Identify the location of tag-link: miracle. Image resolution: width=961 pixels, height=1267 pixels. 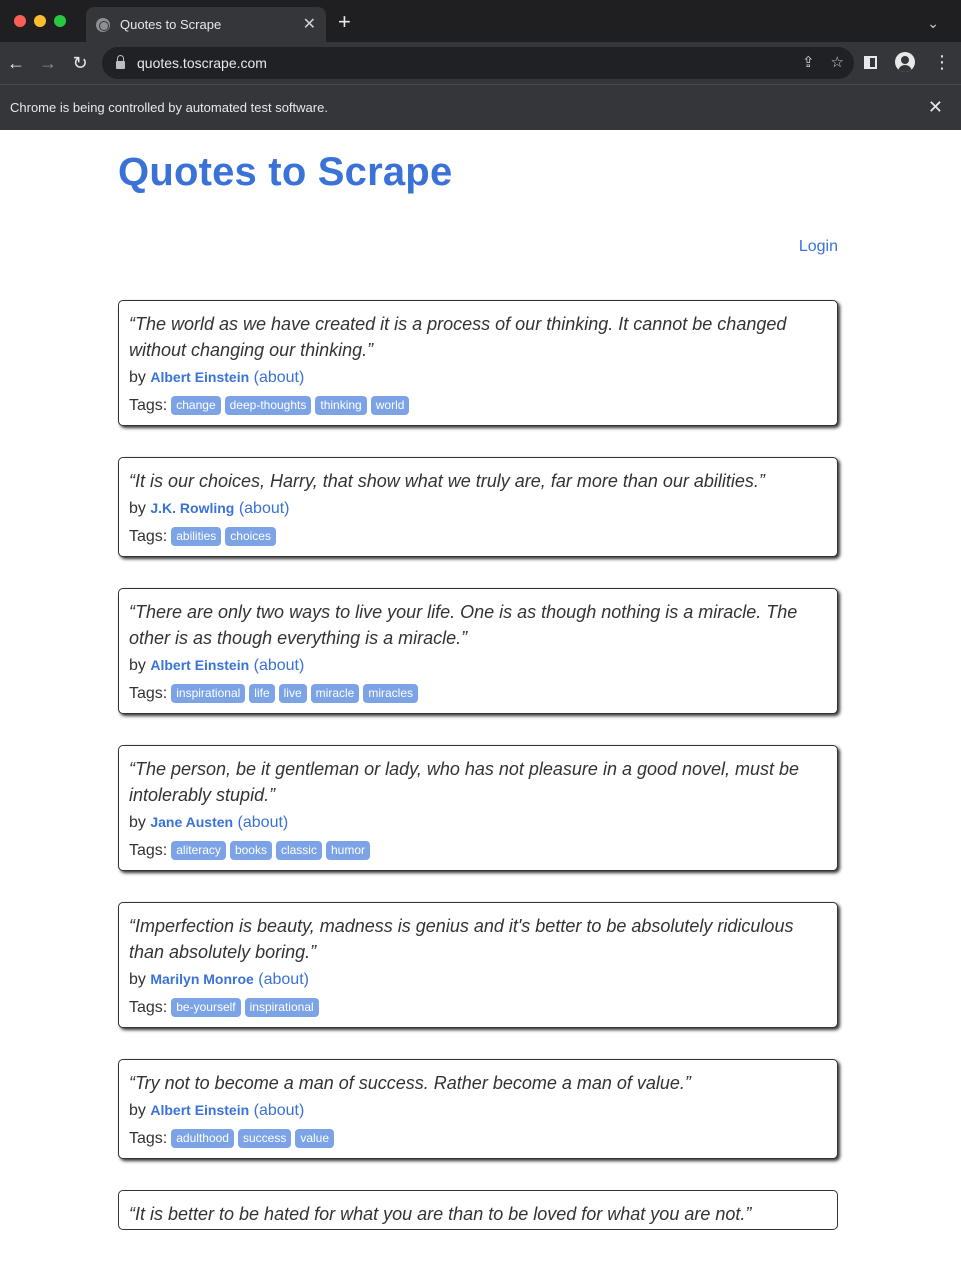
(335, 693).